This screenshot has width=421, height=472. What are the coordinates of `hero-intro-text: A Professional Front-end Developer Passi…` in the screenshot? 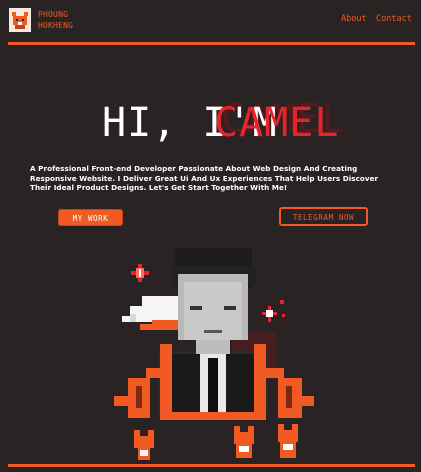 It's located at (204, 178).